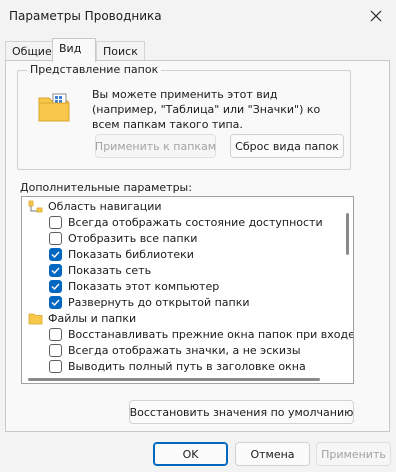 This screenshot has width=396, height=472. Describe the element at coordinates (35, 206) in the screenshot. I see `nav-pane-icon` at that location.